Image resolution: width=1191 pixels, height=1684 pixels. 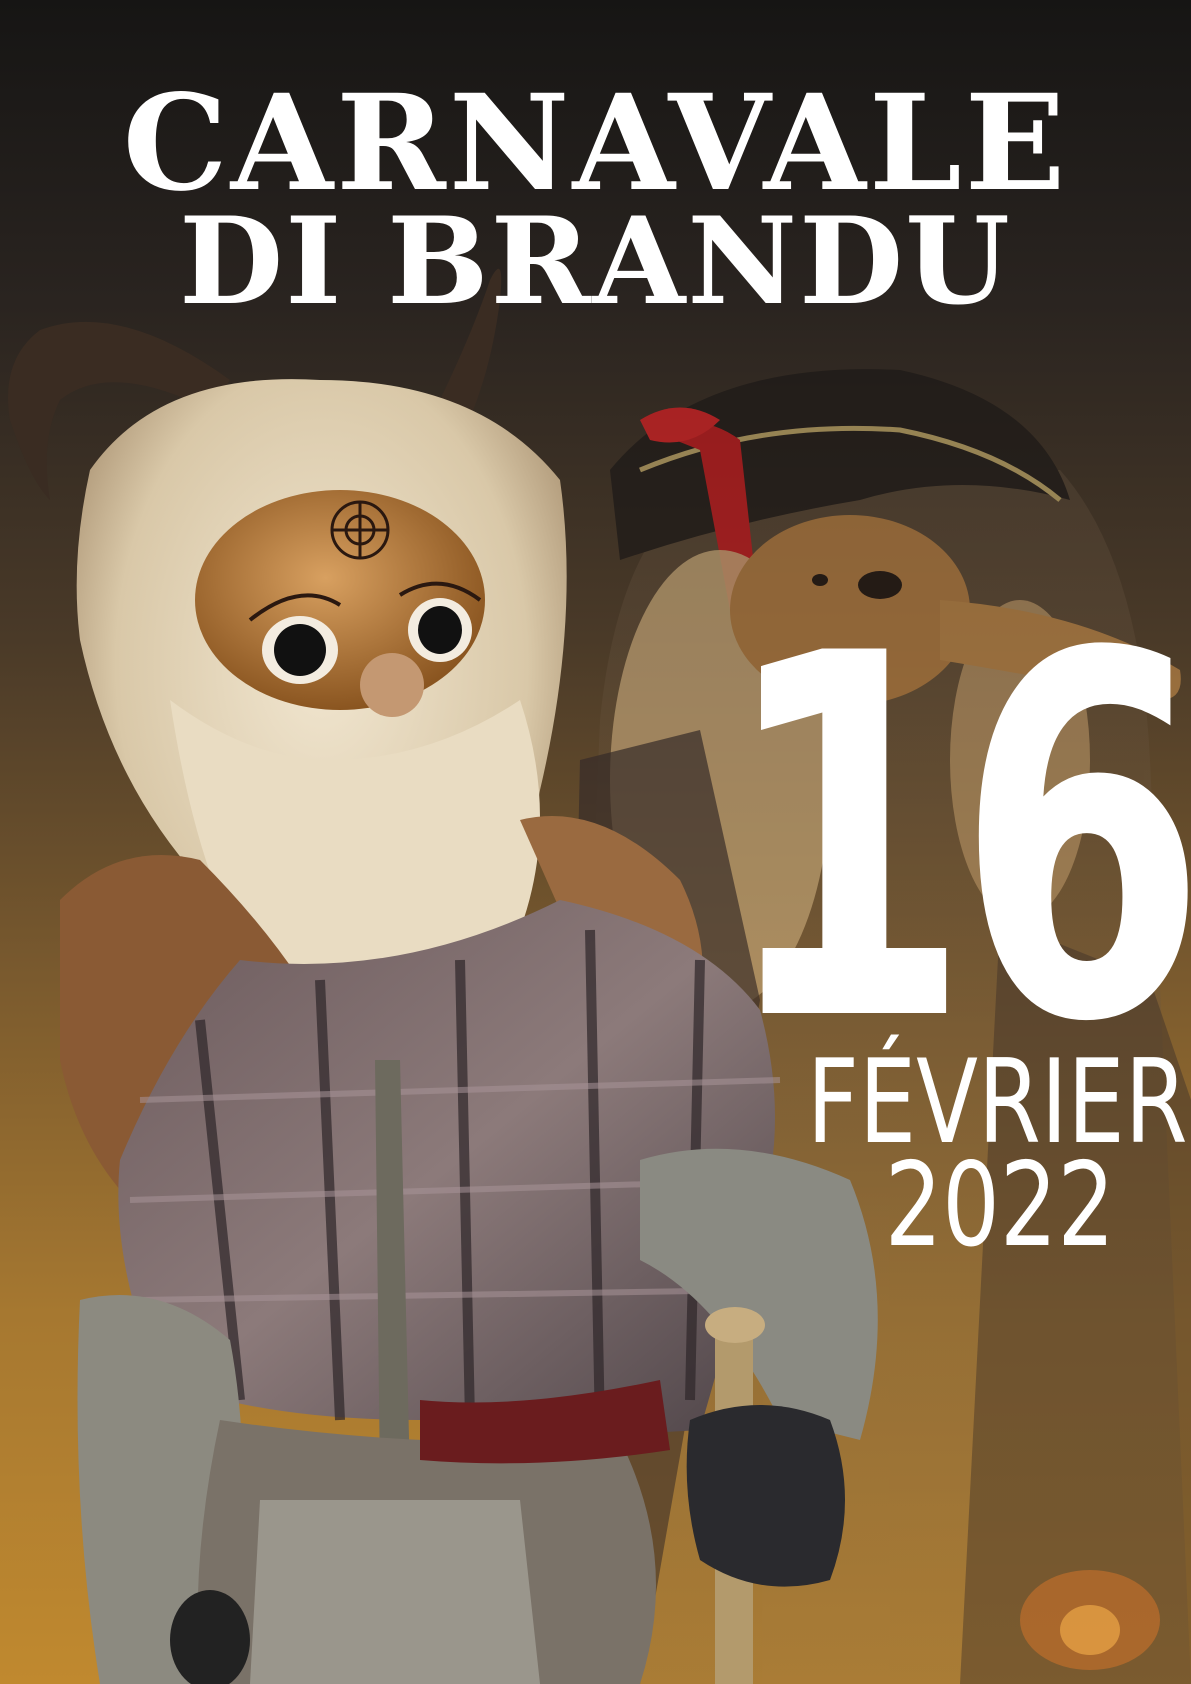 What do you see at coordinates (595, 200) in the screenshot?
I see `event-title: CARNAVALE DI BRANDU` at bounding box center [595, 200].